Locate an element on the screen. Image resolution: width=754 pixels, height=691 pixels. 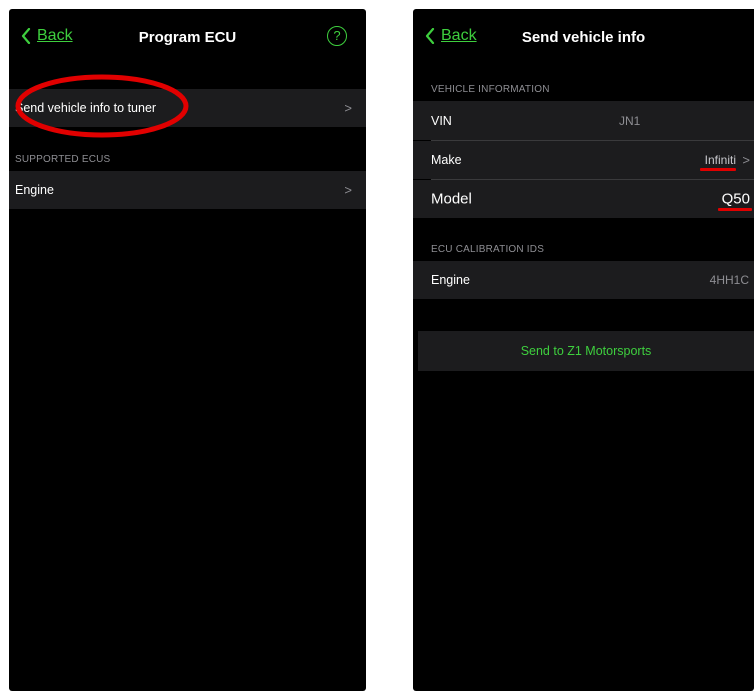
vin-label: VIN is located at coordinates (441, 120).